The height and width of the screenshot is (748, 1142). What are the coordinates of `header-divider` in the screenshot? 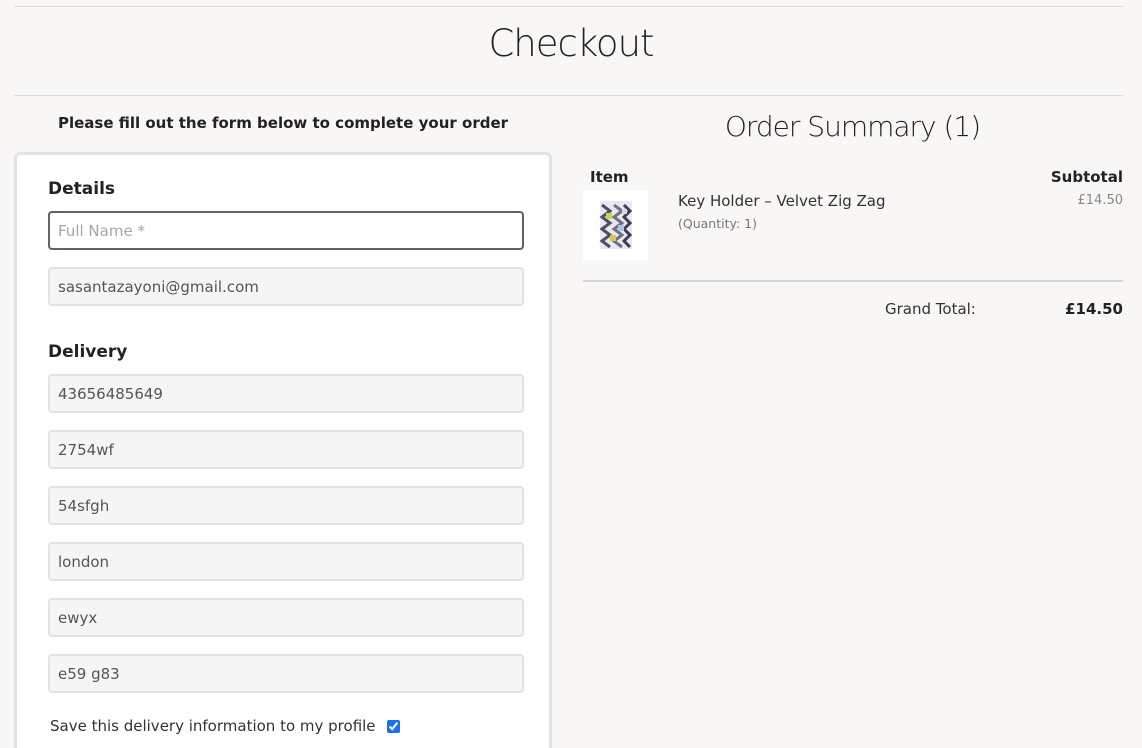 It's located at (568, 95).